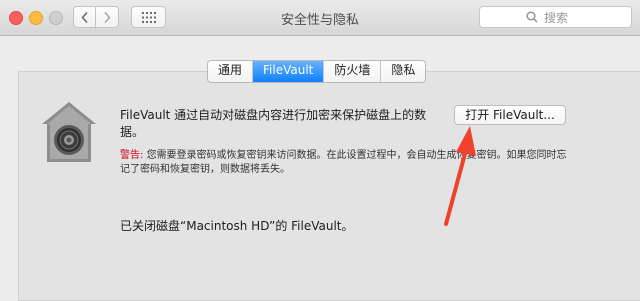 The height and width of the screenshot is (301, 640). I want to click on show-all-button, so click(148, 17).